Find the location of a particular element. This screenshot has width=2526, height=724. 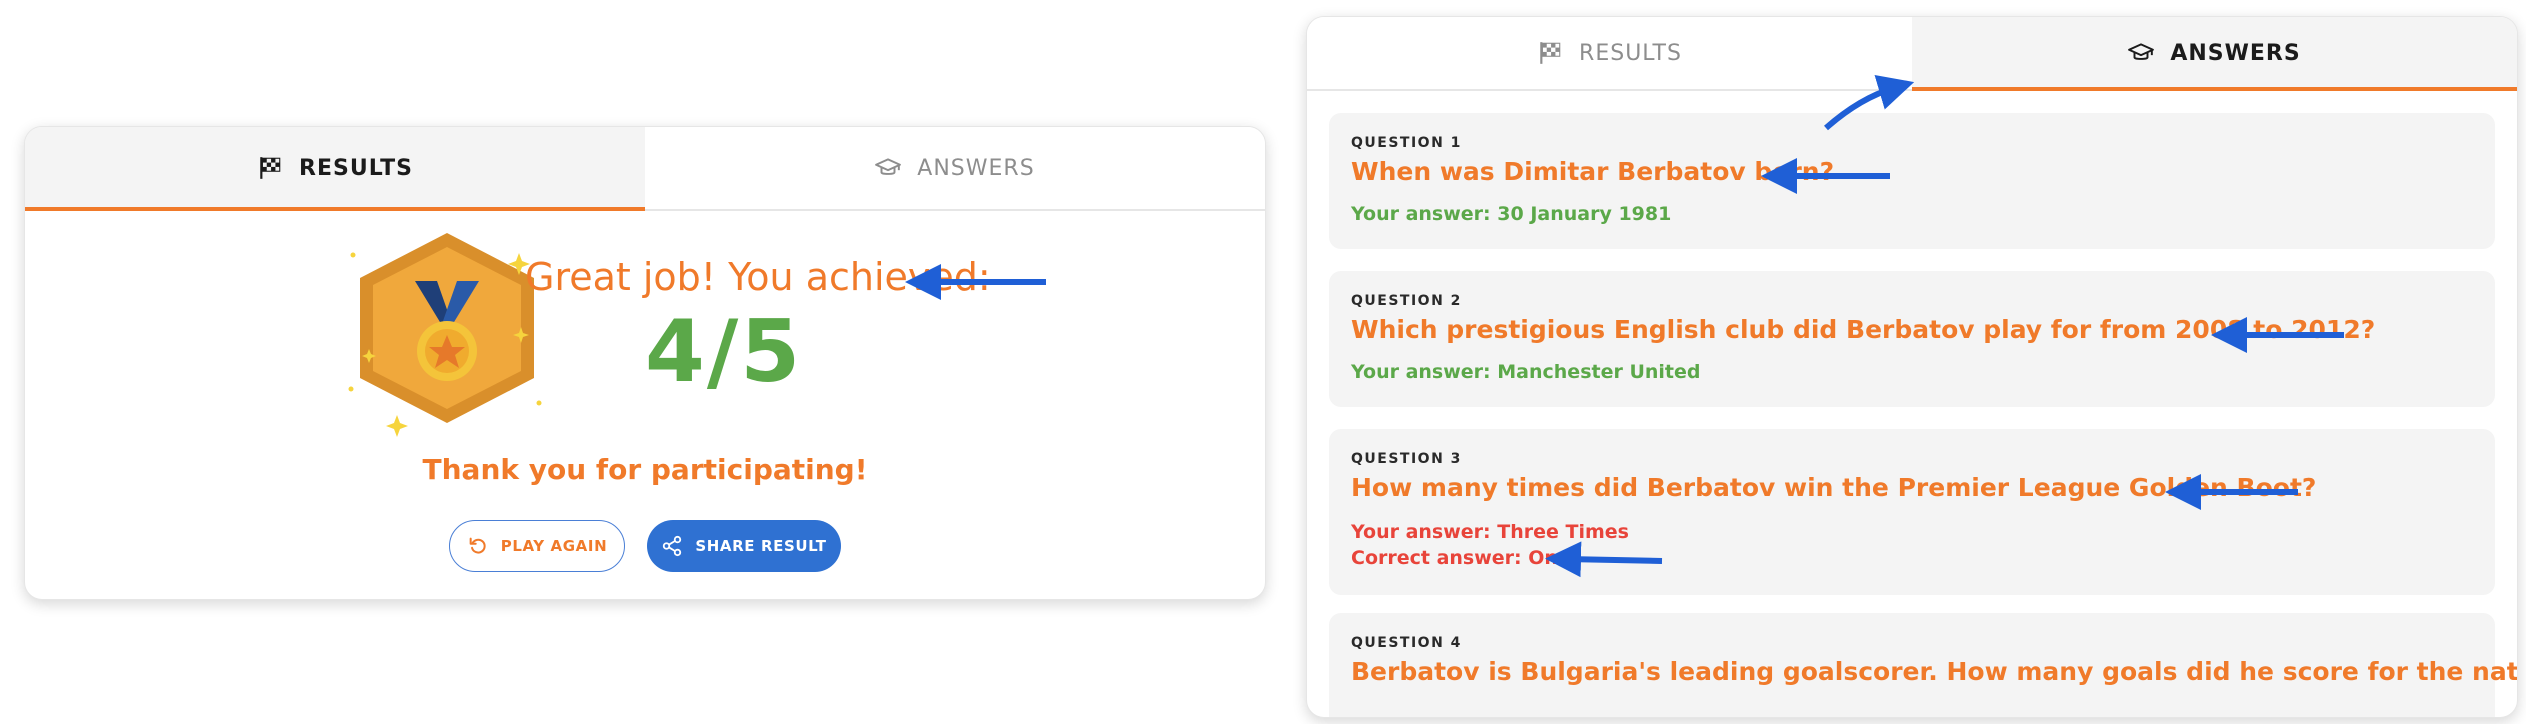

question-number: QUESTION 4 is located at coordinates (1406, 643).